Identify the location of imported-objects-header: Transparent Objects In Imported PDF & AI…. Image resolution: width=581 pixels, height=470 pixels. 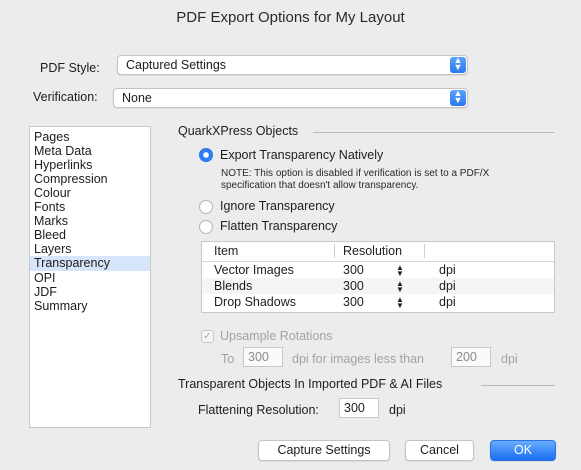
(310, 384).